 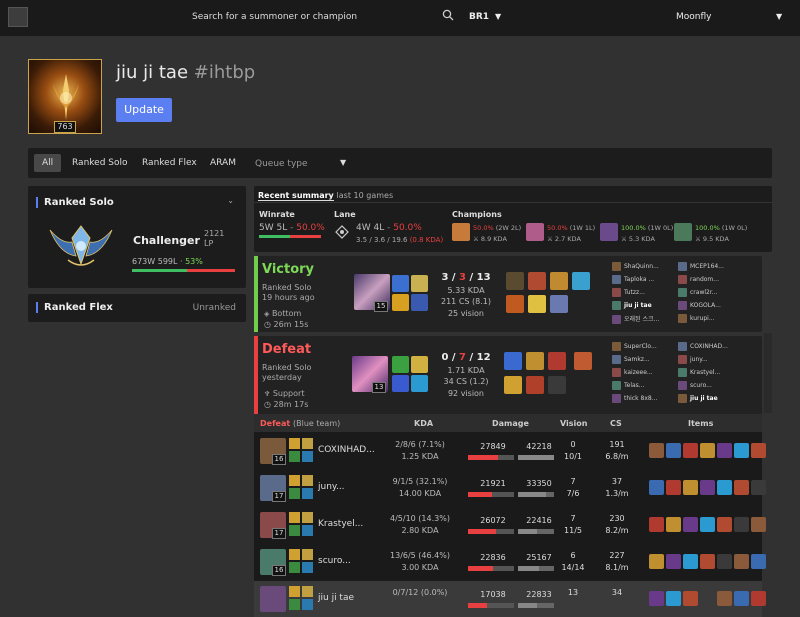 I want to click on table-row: jiu ji tae 0/7/12 (0.0%) 17038 22833 13 34, so click(x=510, y=599).